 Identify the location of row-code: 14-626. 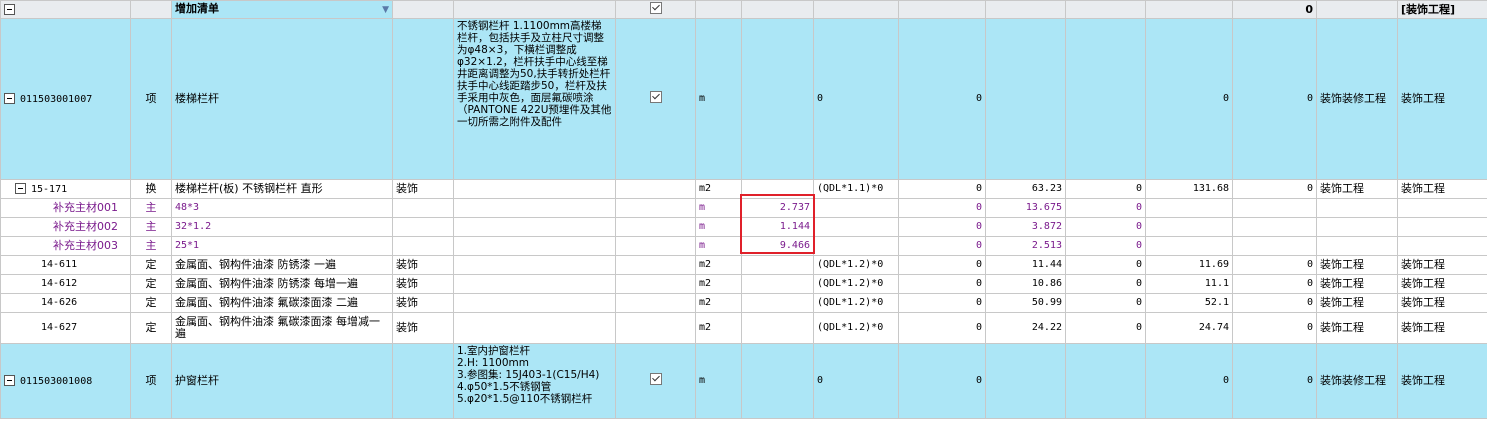
(65, 303).